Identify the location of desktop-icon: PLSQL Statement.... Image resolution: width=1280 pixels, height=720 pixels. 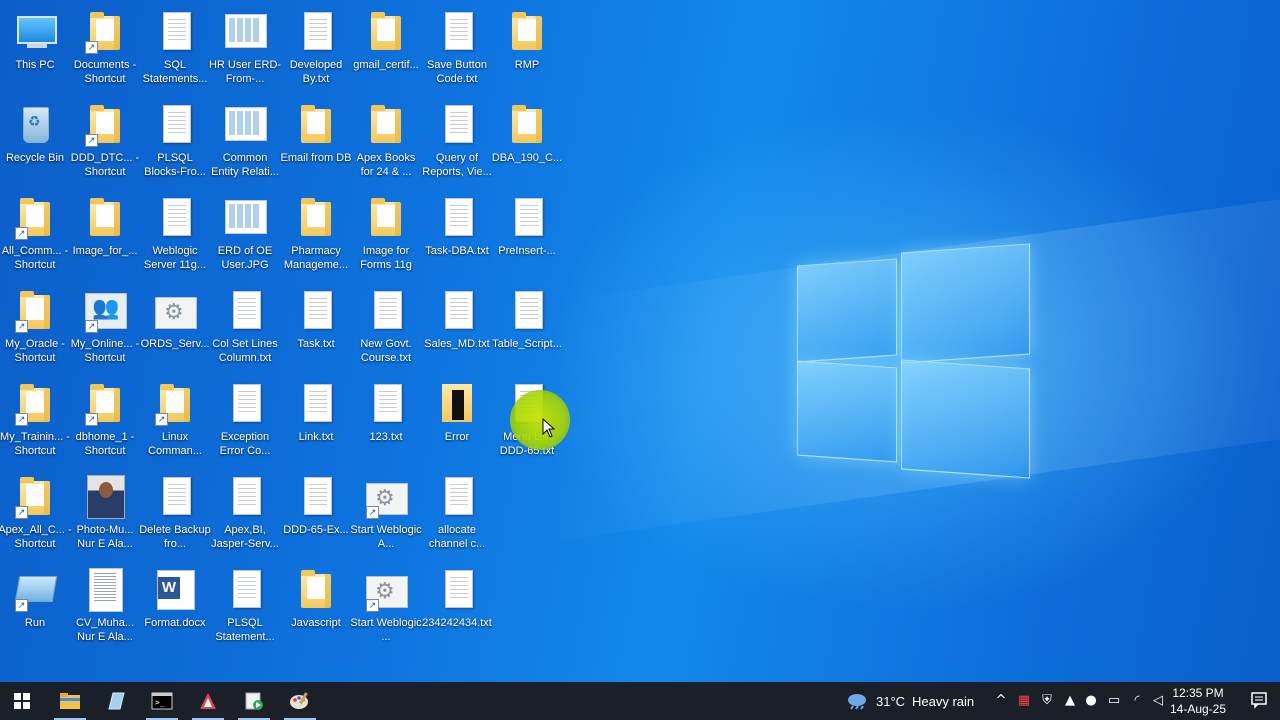
(245, 607).